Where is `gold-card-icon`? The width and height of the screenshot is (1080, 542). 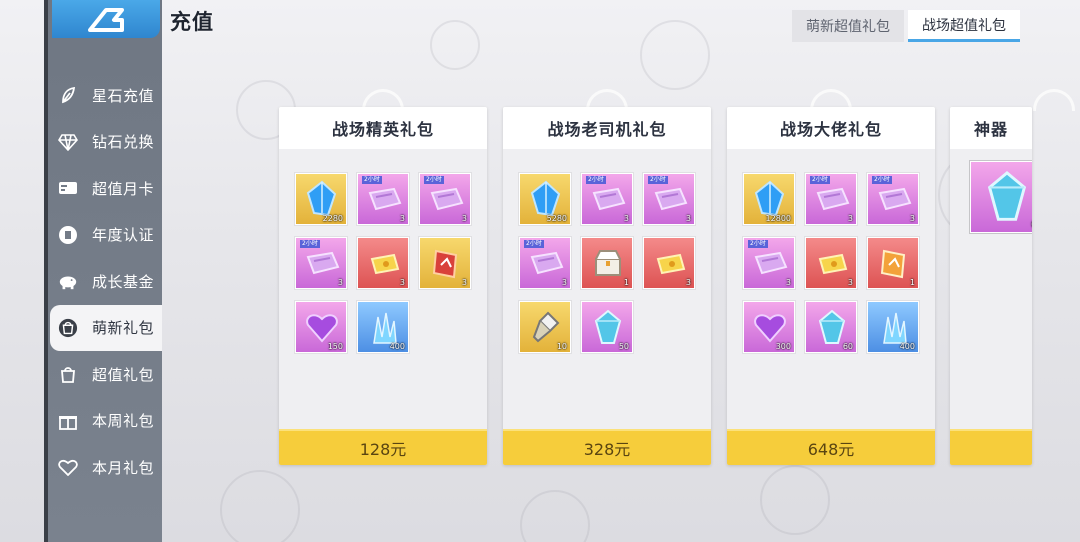
gold-card-icon is located at coordinates (384, 265).